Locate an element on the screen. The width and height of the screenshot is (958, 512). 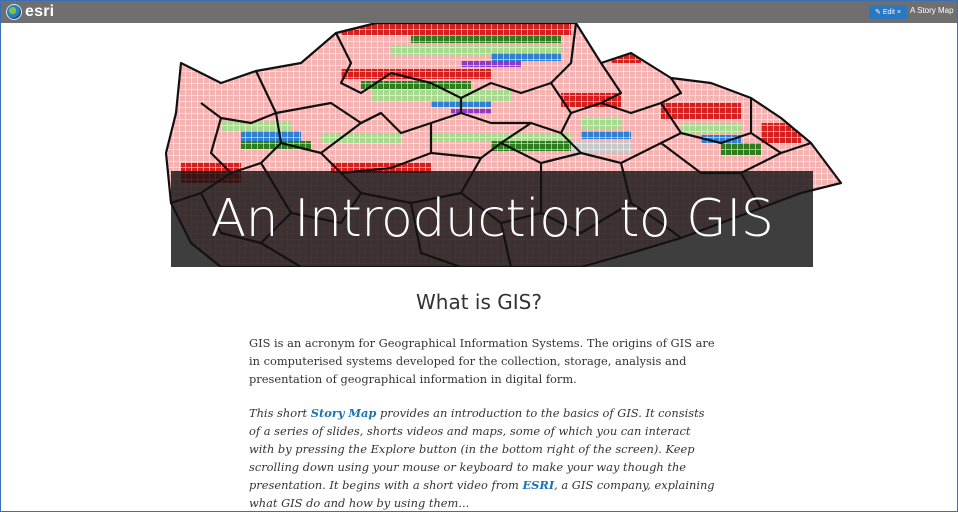
story-map-title: A Story Map is located at coordinates (932, 10).